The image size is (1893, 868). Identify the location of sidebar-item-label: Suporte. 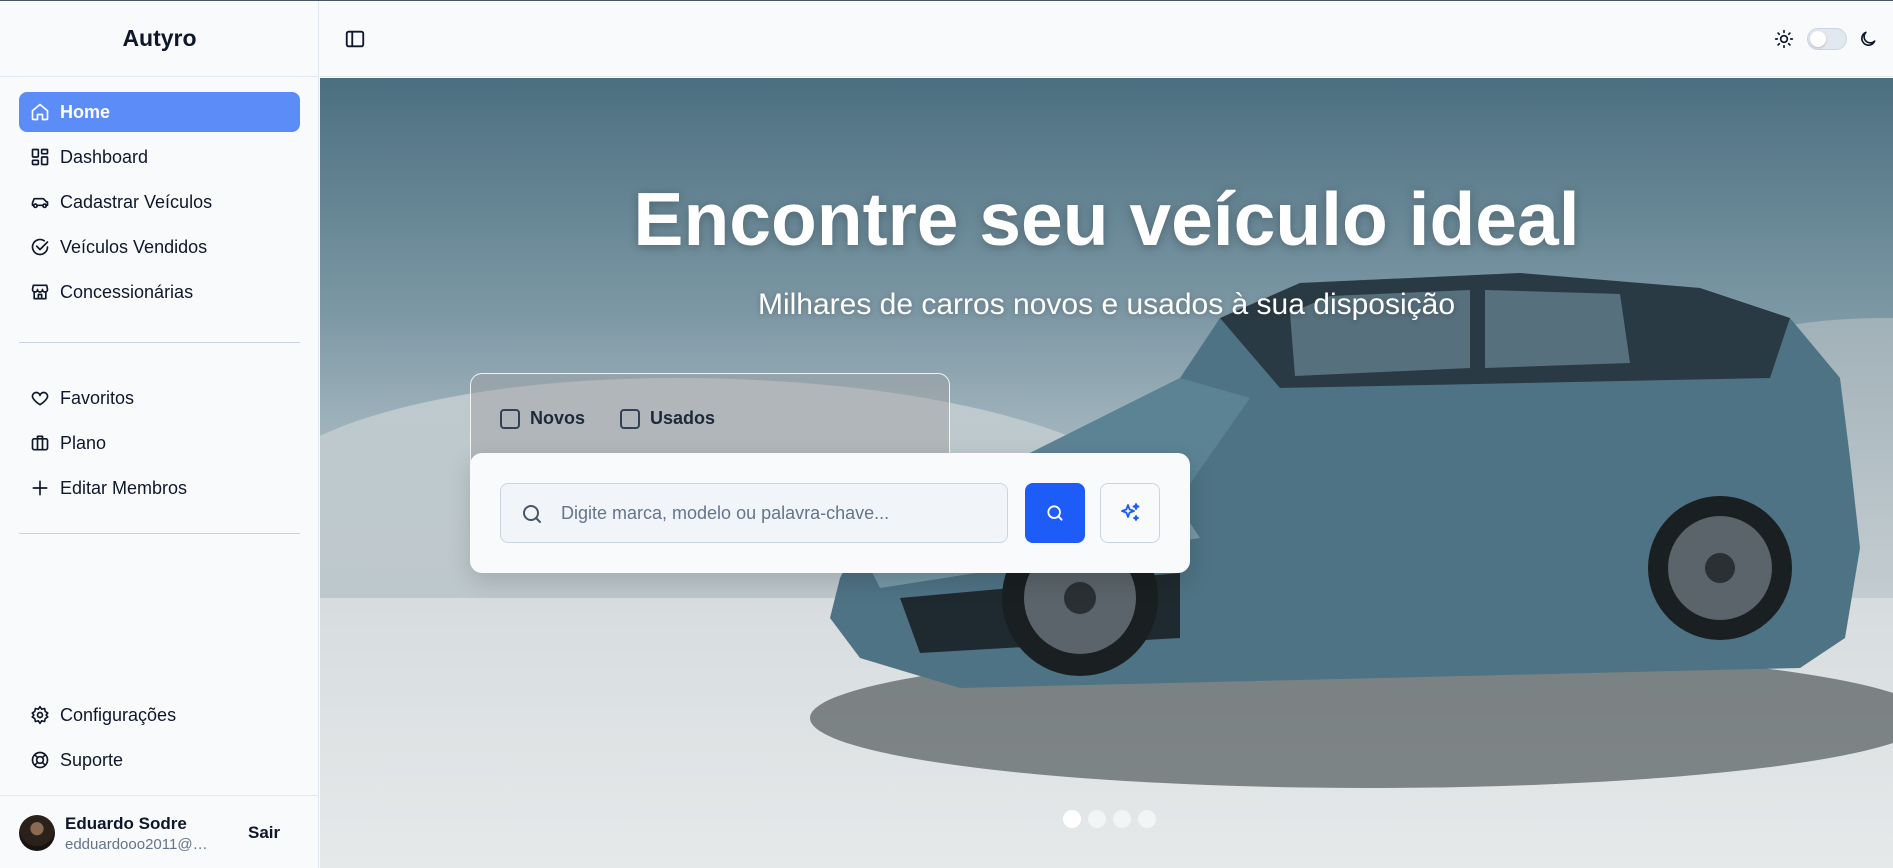
(92, 759).